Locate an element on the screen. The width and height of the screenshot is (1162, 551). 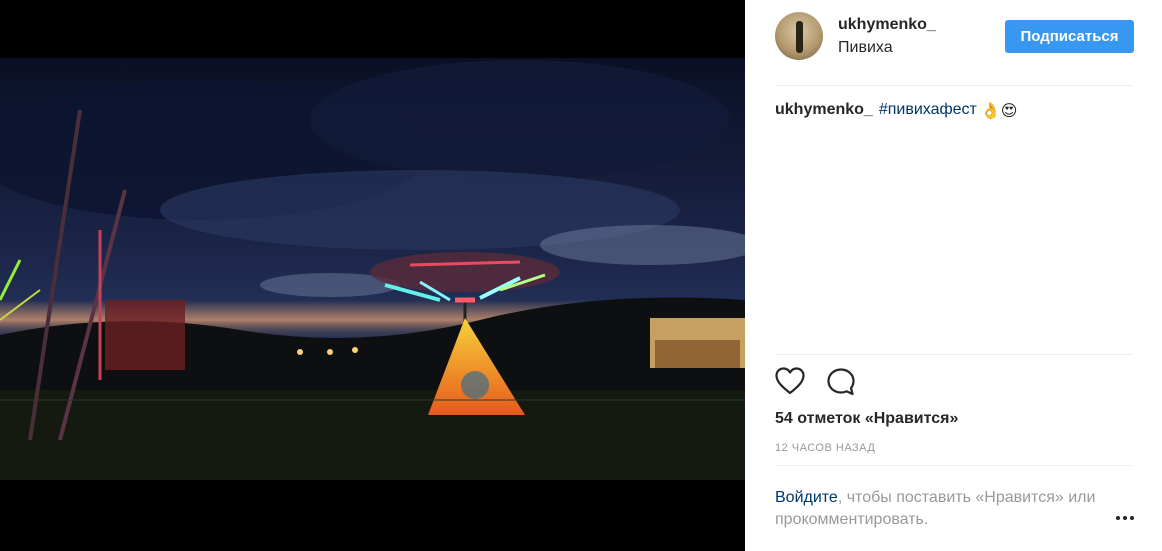
likes-count: 54 отметок «Нравится» is located at coordinates (866, 419).